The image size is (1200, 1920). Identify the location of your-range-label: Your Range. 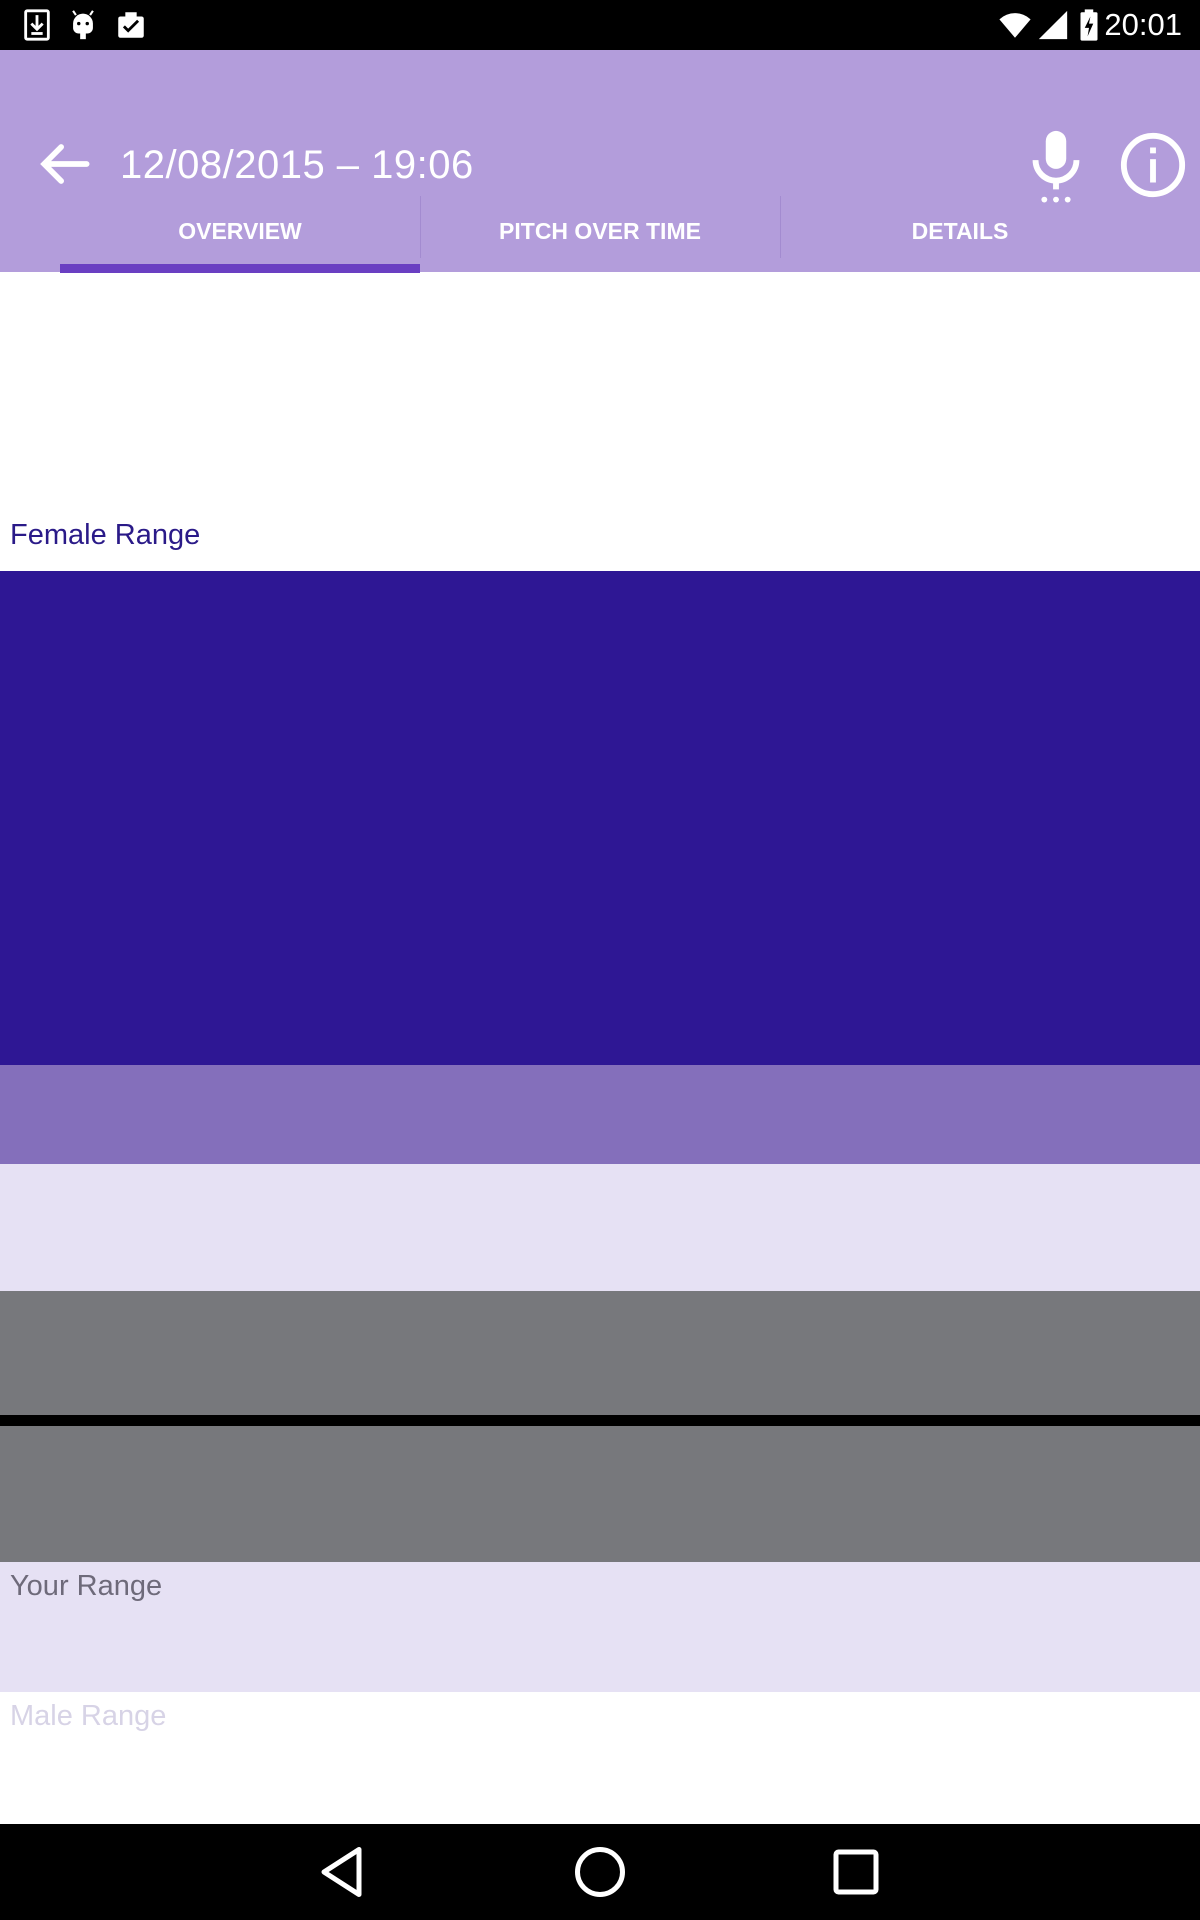
(86, 1586).